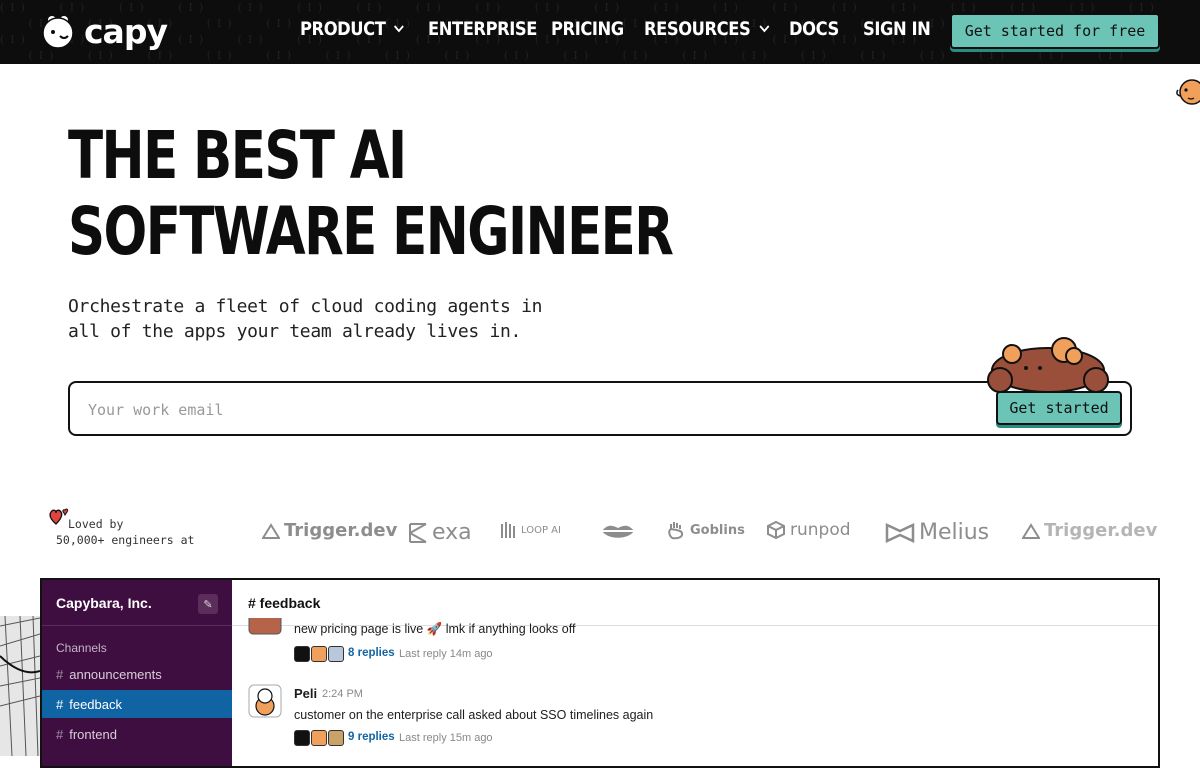 The image size is (1200, 768). I want to click on bowtie-icon, so click(900, 532).